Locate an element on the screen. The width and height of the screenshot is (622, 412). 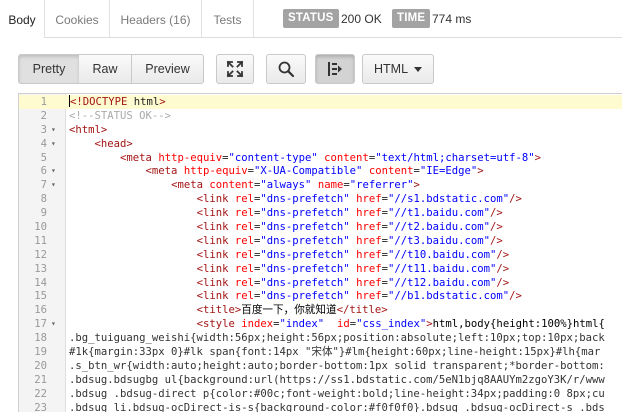
code-text: <!DOCTYPE html> is located at coordinates (117, 101).